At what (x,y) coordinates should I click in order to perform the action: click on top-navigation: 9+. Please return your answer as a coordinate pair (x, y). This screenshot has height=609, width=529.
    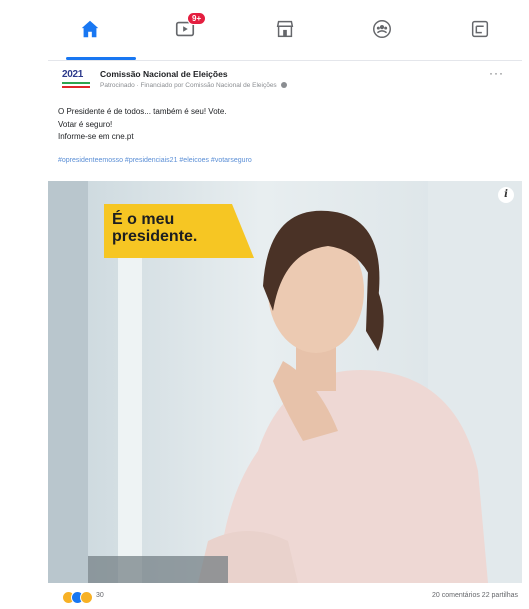
    Looking at the image, I should click on (264, 30).